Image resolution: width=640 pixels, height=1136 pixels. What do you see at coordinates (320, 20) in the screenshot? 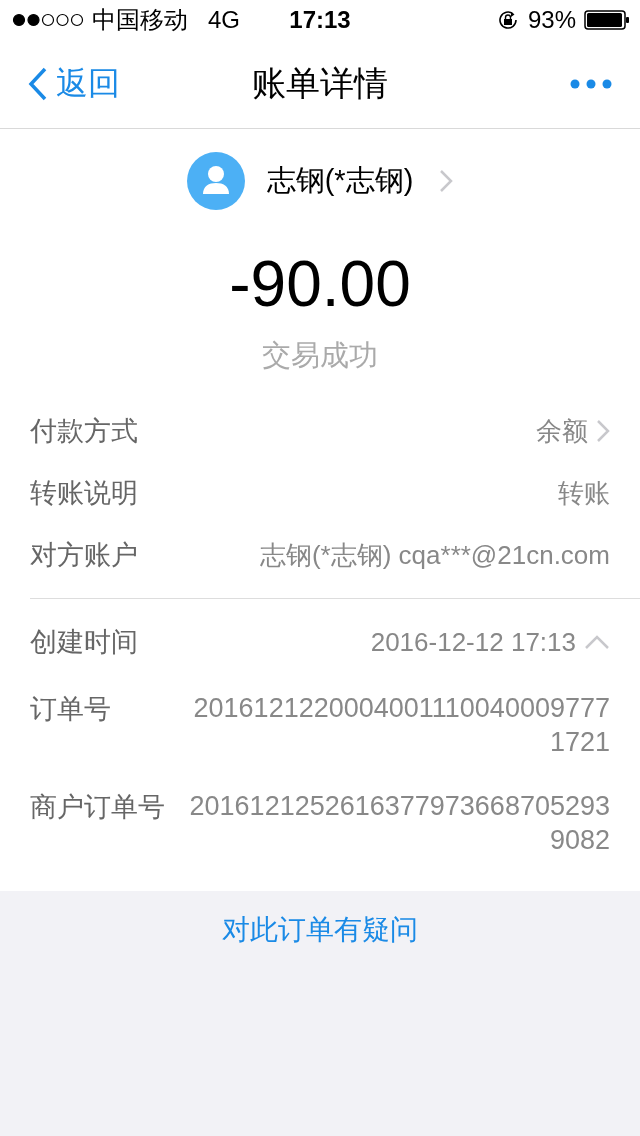
I see `clock-time: 17:13` at bounding box center [320, 20].